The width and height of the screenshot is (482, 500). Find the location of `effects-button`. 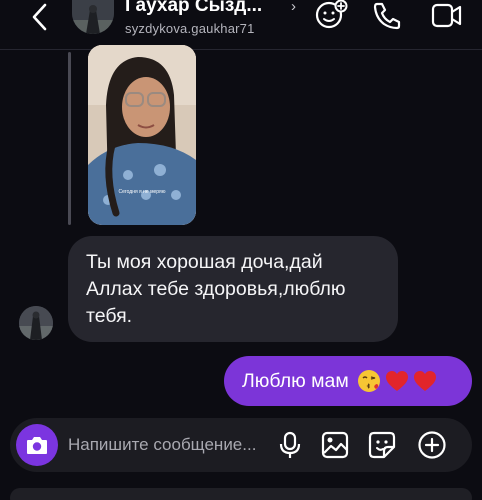

effects-button is located at coordinates (330, 16).